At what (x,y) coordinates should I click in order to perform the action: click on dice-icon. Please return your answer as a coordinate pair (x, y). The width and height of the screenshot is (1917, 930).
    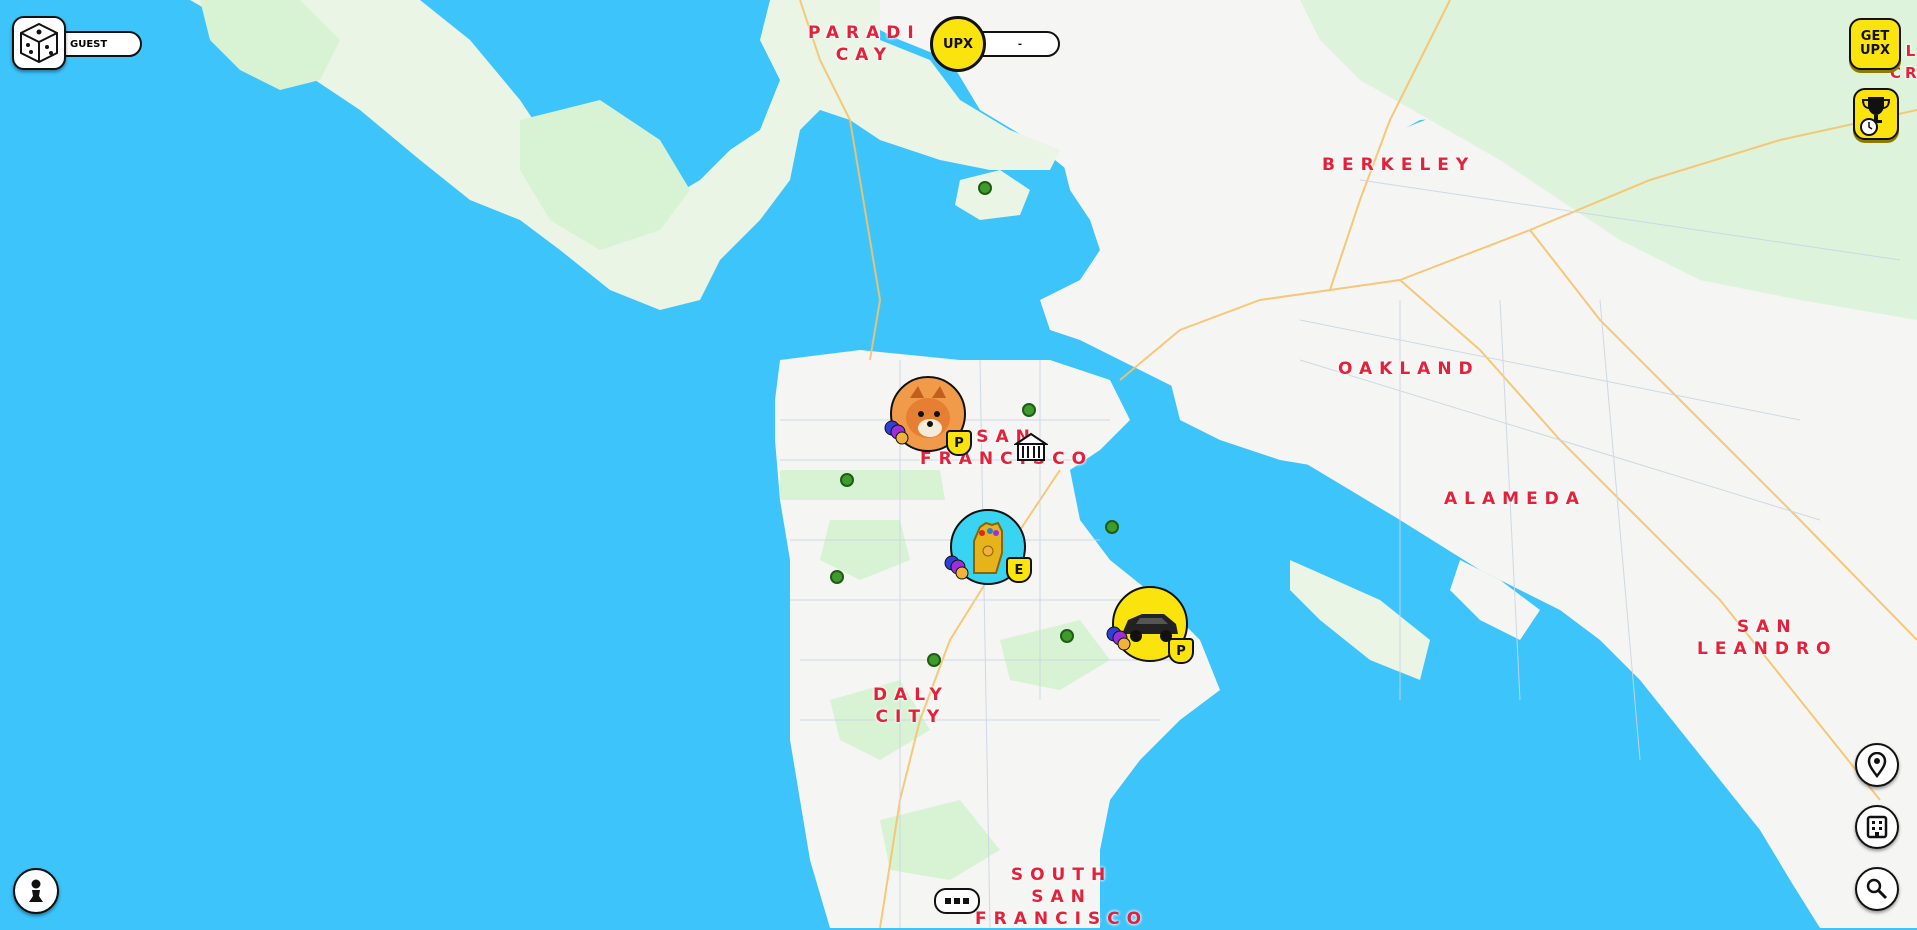
    Looking at the image, I should click on (39, 43).